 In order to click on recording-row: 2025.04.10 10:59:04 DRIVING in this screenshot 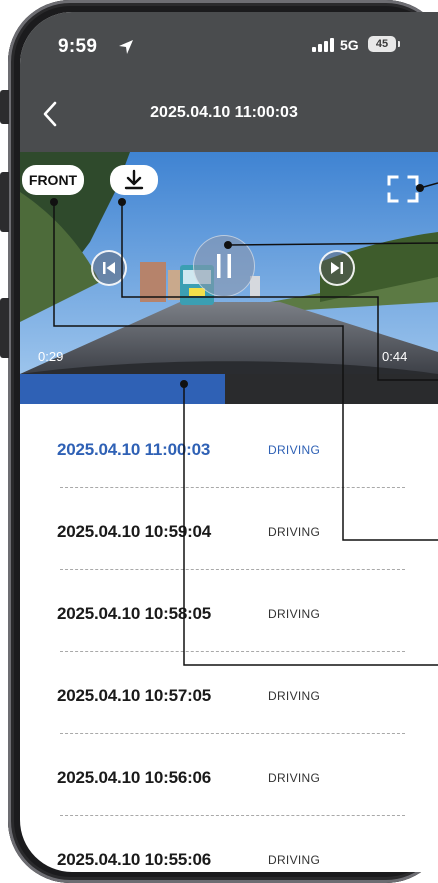, I will do `click(229, 532)`.